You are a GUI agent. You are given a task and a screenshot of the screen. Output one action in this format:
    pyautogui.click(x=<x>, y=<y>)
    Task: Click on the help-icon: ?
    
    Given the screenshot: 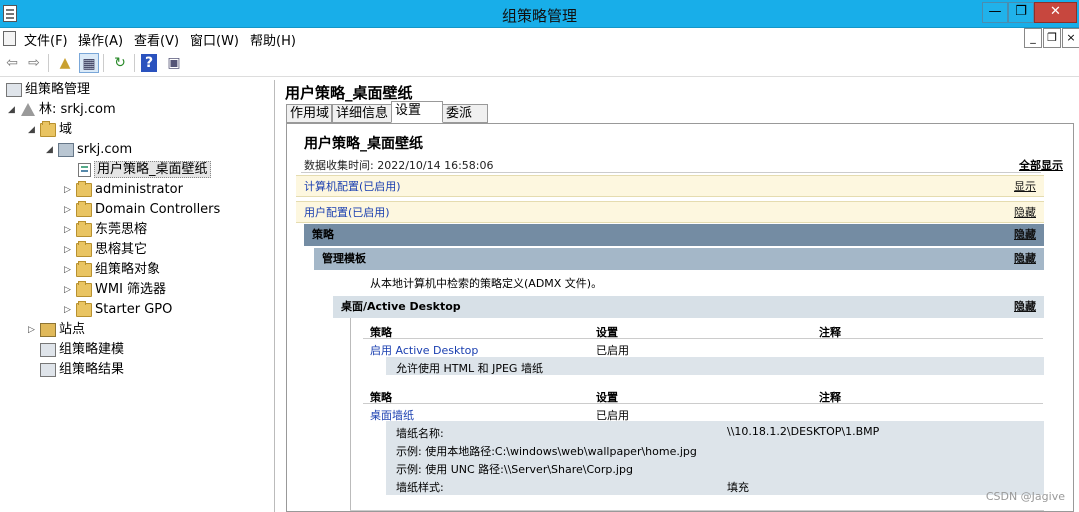 What is the action you would take?
    pyautogui.click(x=149, y=63)
    